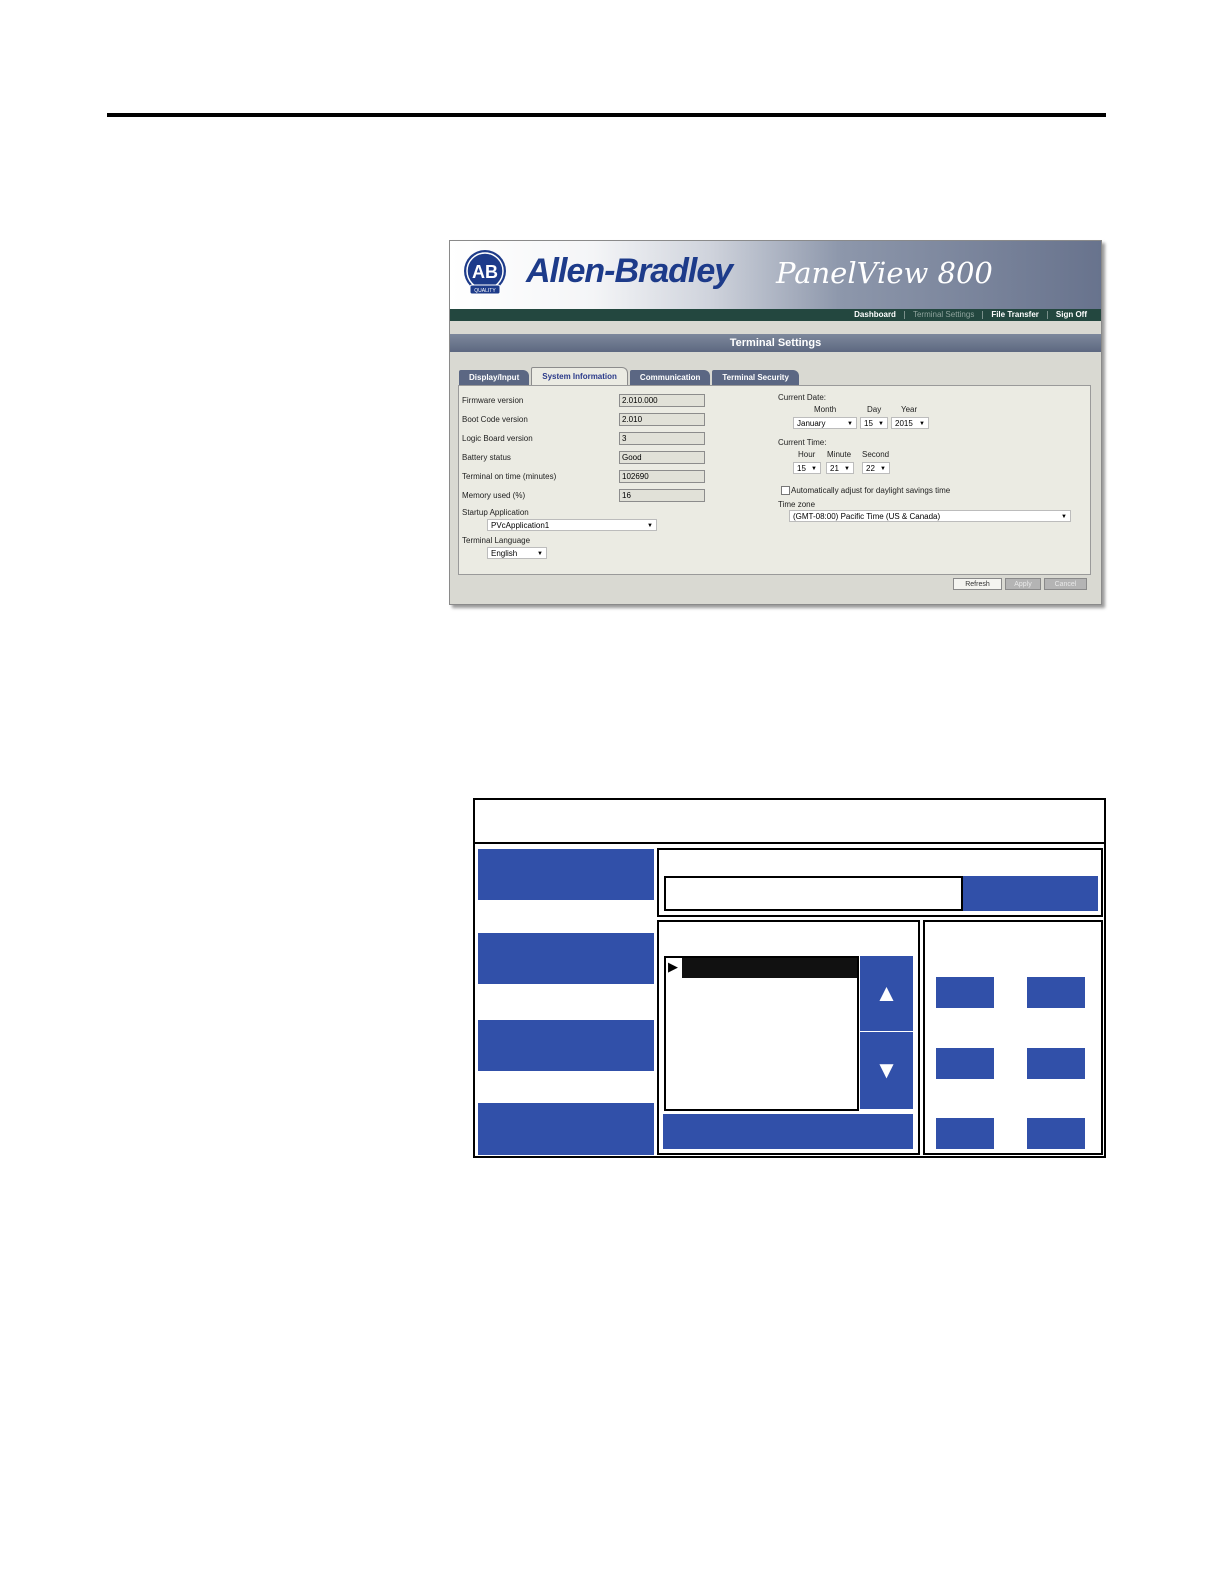  What do you see at coordinates (761, 1033) in the screenshot?
I see `layout-list: ▶` at bounding box center [761, 1033].